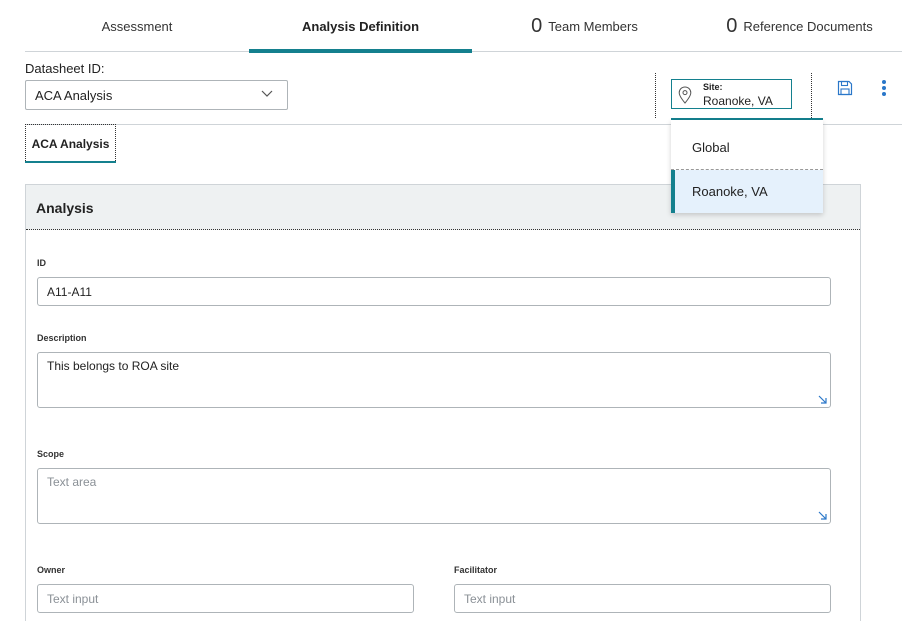 The width and height of the screenshot is (902, 621). I want to click on id-label: ID, so click(41, 263).